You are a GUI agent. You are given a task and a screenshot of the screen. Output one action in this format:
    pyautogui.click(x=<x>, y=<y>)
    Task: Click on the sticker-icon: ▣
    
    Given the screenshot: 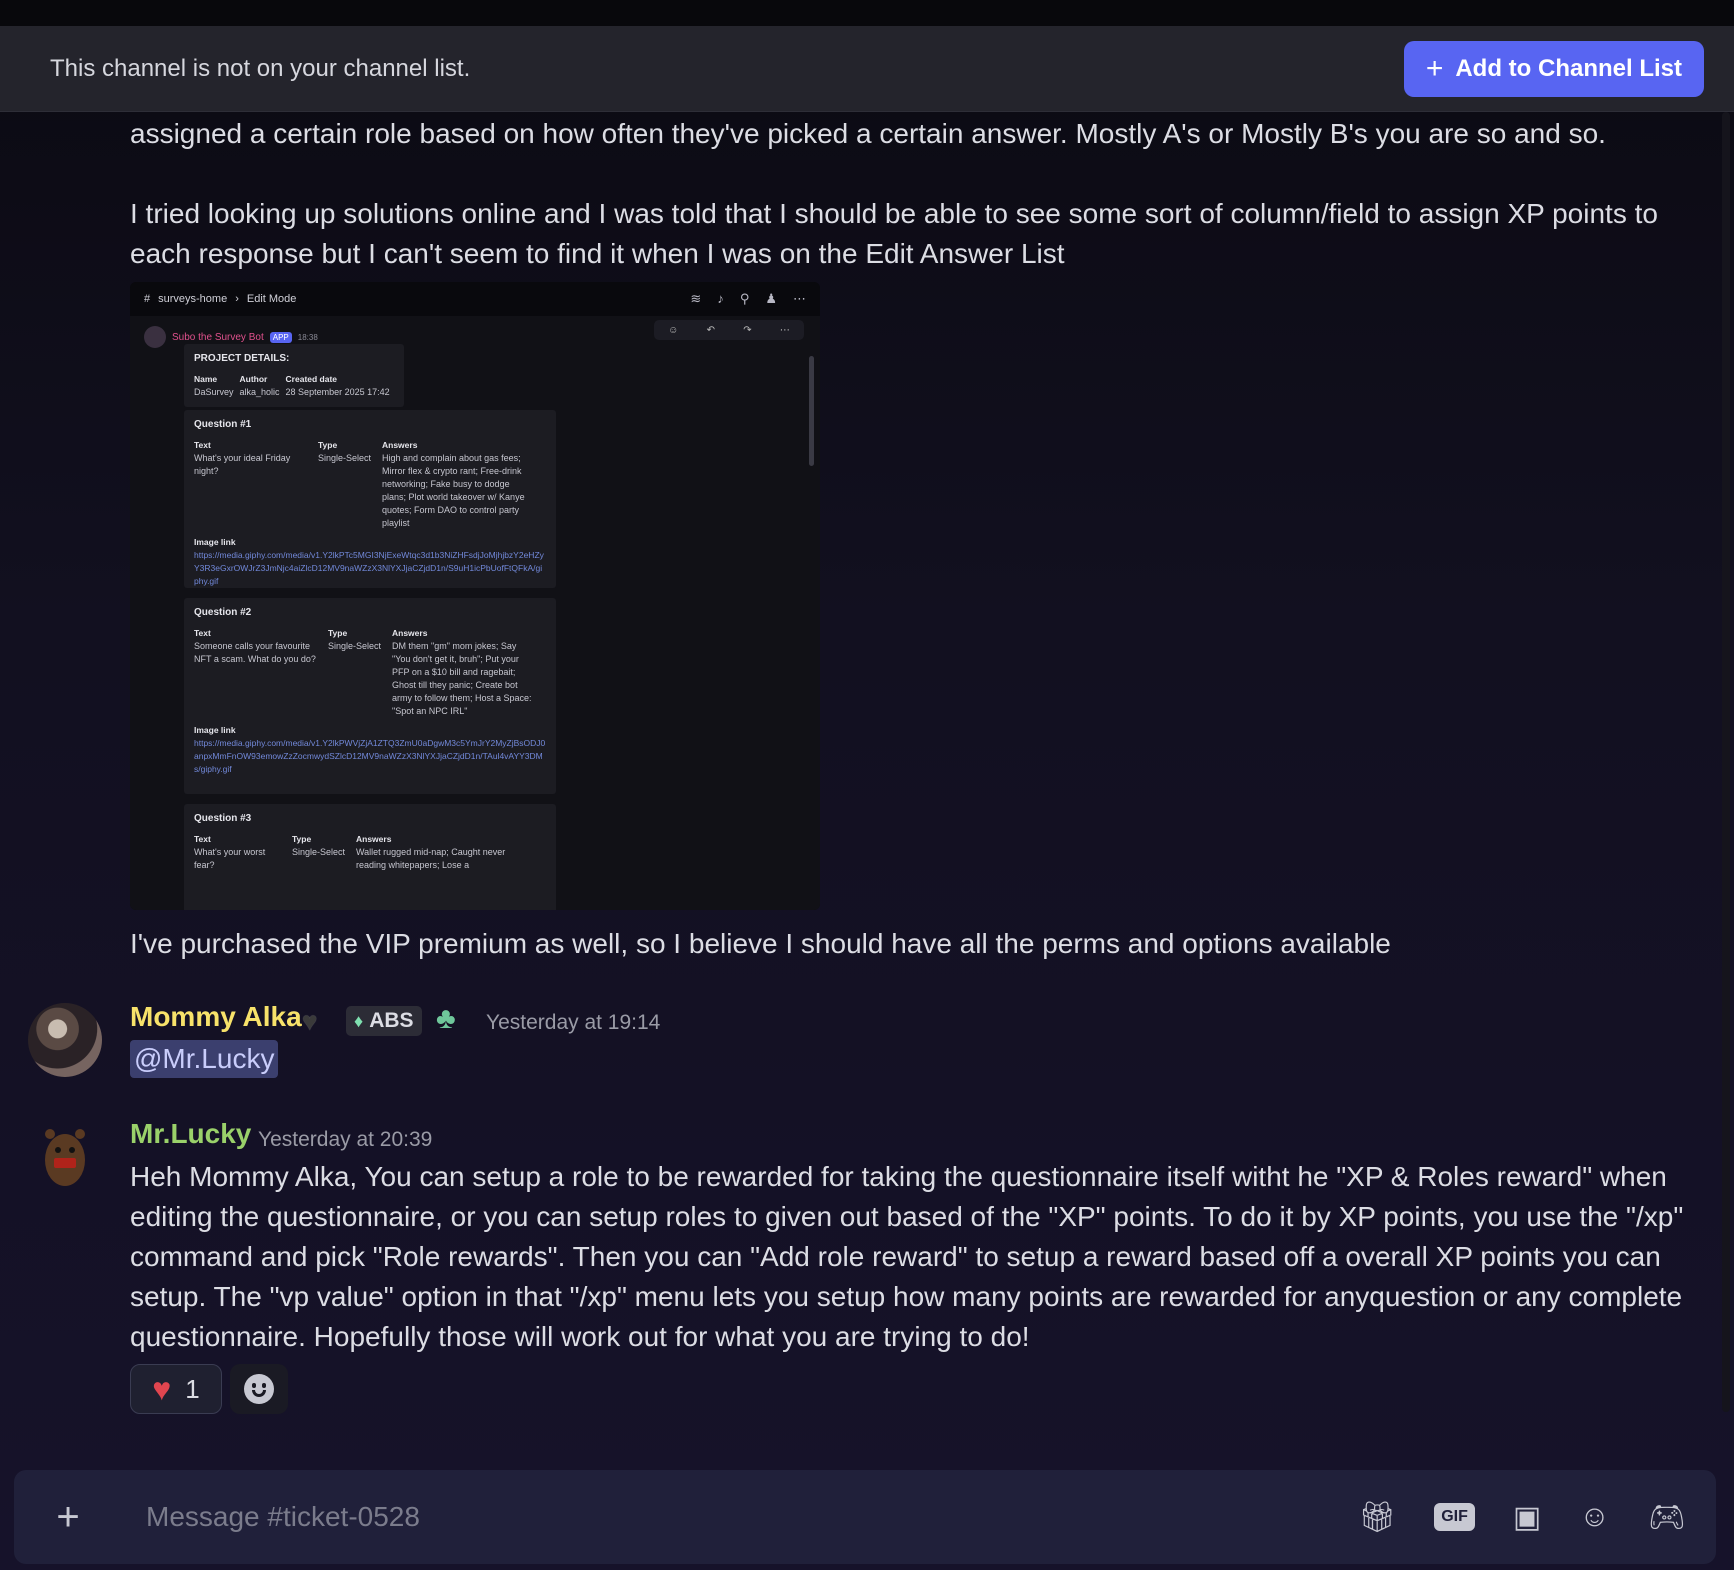 What is the action you would take?
    pyautogui.click(x=1527, y=1517)
    